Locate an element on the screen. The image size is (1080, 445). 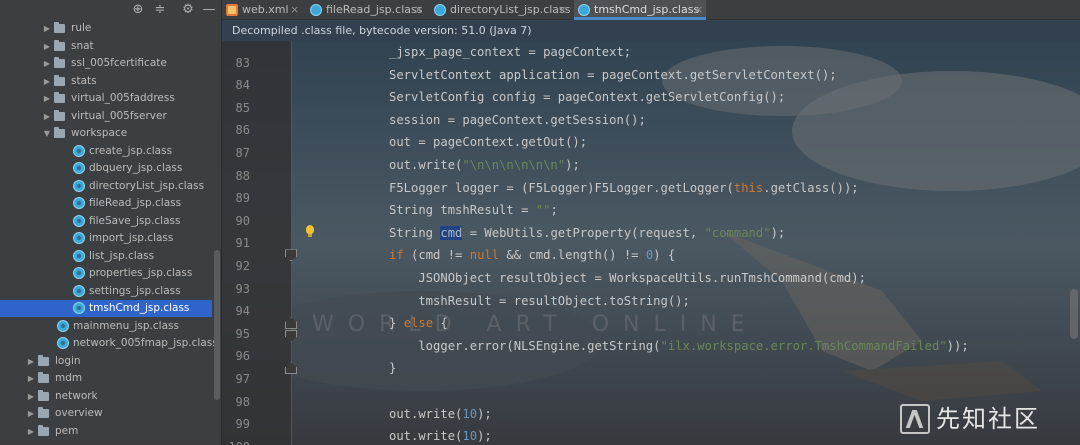
watermark: 先知社区 is located at coordinates (985, 420).